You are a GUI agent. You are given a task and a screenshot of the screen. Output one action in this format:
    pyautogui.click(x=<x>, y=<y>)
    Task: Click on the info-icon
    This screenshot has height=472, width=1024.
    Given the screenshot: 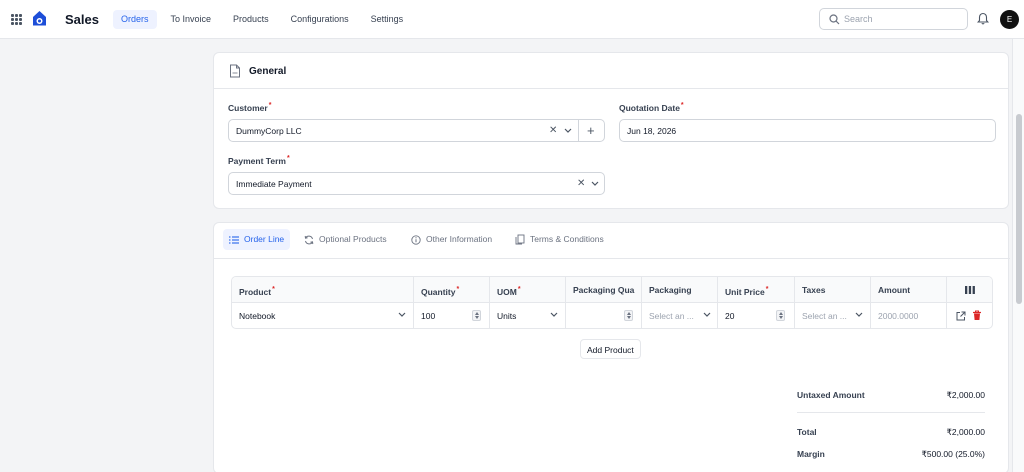 What is the action you would take?
    pyautogui.click(x=416, y=239)
    